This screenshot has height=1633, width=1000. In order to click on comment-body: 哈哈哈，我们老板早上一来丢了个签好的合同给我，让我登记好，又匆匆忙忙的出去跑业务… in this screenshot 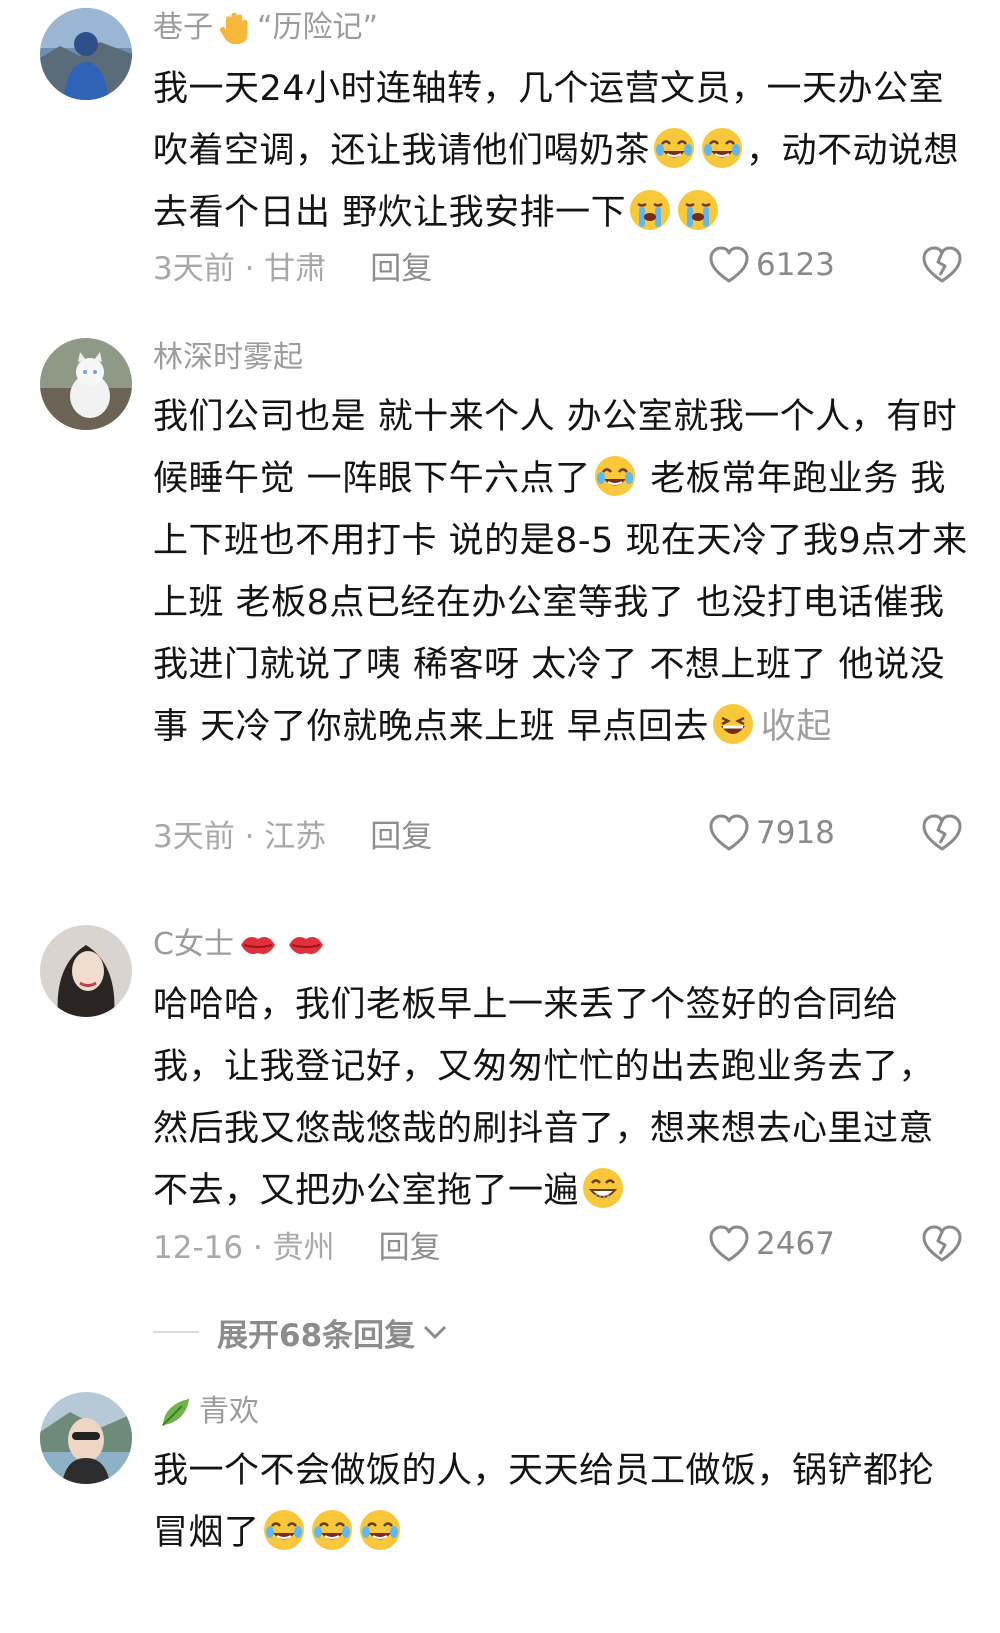, I will do `click(560, 1098)`.